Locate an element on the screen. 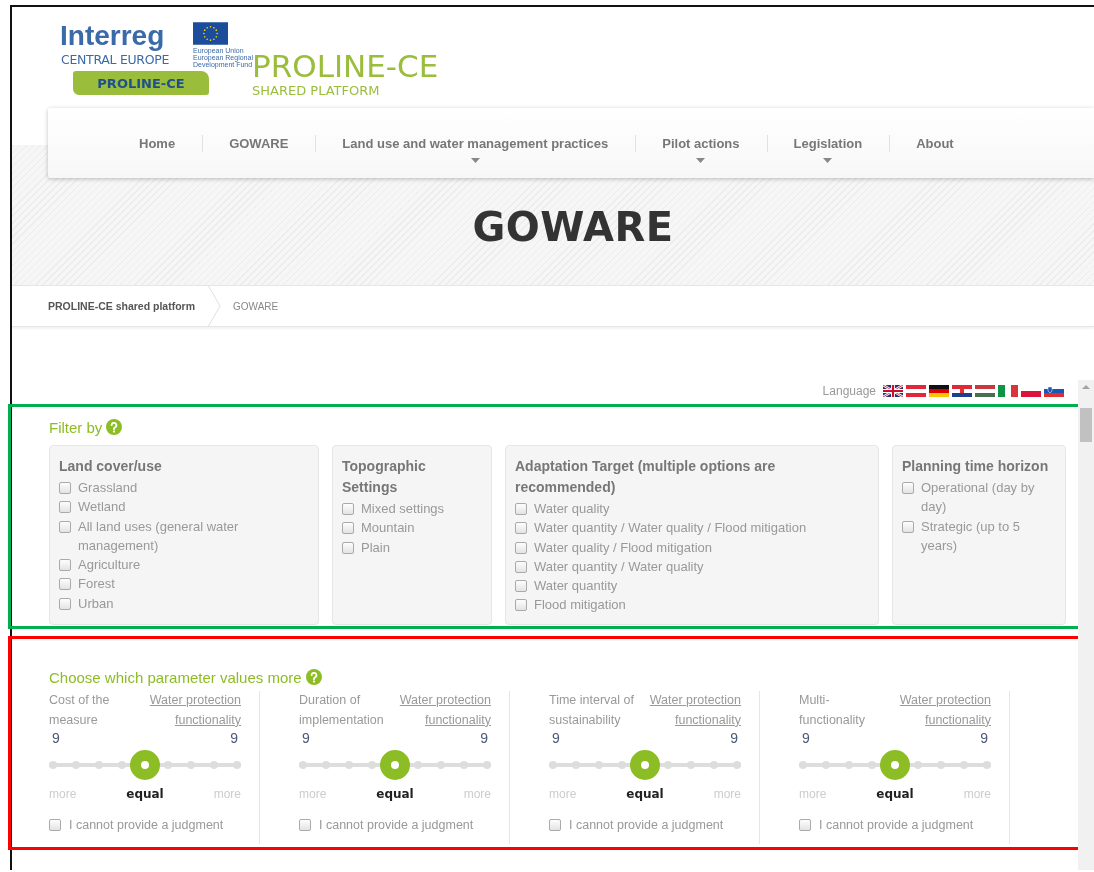 The image size is (1094, 872). filter-heading: Adaptation Target (multiple options are recommended) is located at coordinates (646, 477).